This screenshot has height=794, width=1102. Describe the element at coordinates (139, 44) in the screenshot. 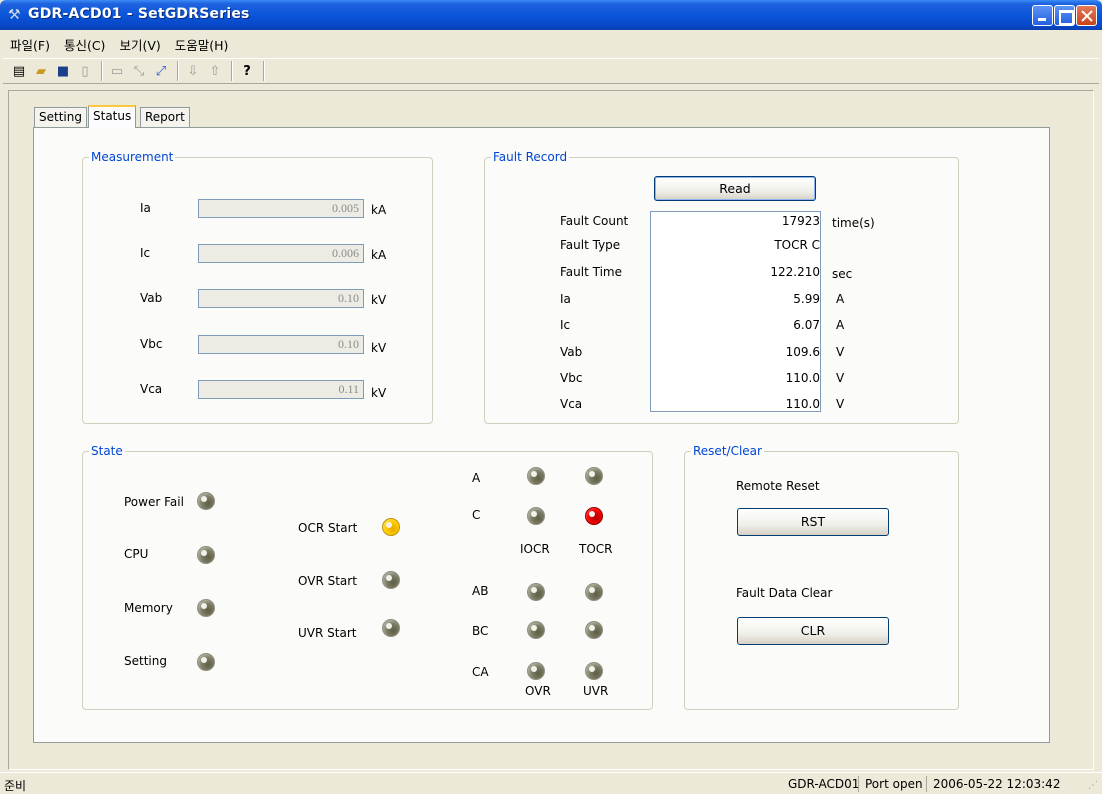

I see `menu-view: 보기(V)` at that location.